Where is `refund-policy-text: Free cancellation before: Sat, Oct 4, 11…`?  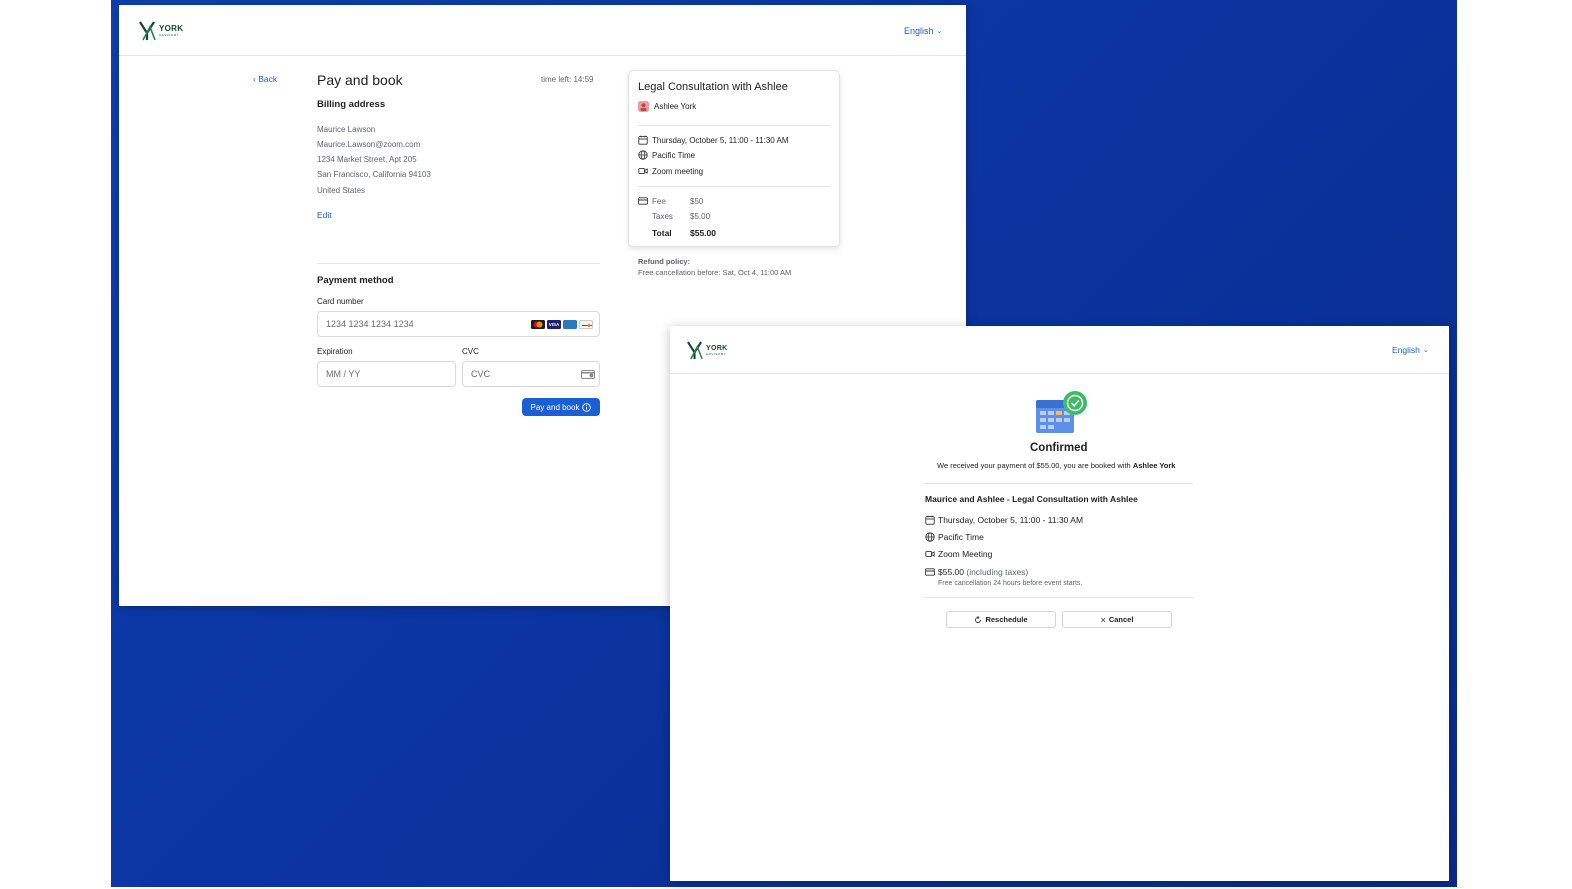 refund-policy-text: Free cancellation before: Sat, Oct 4, 11… is located at coordinates (715, 272).